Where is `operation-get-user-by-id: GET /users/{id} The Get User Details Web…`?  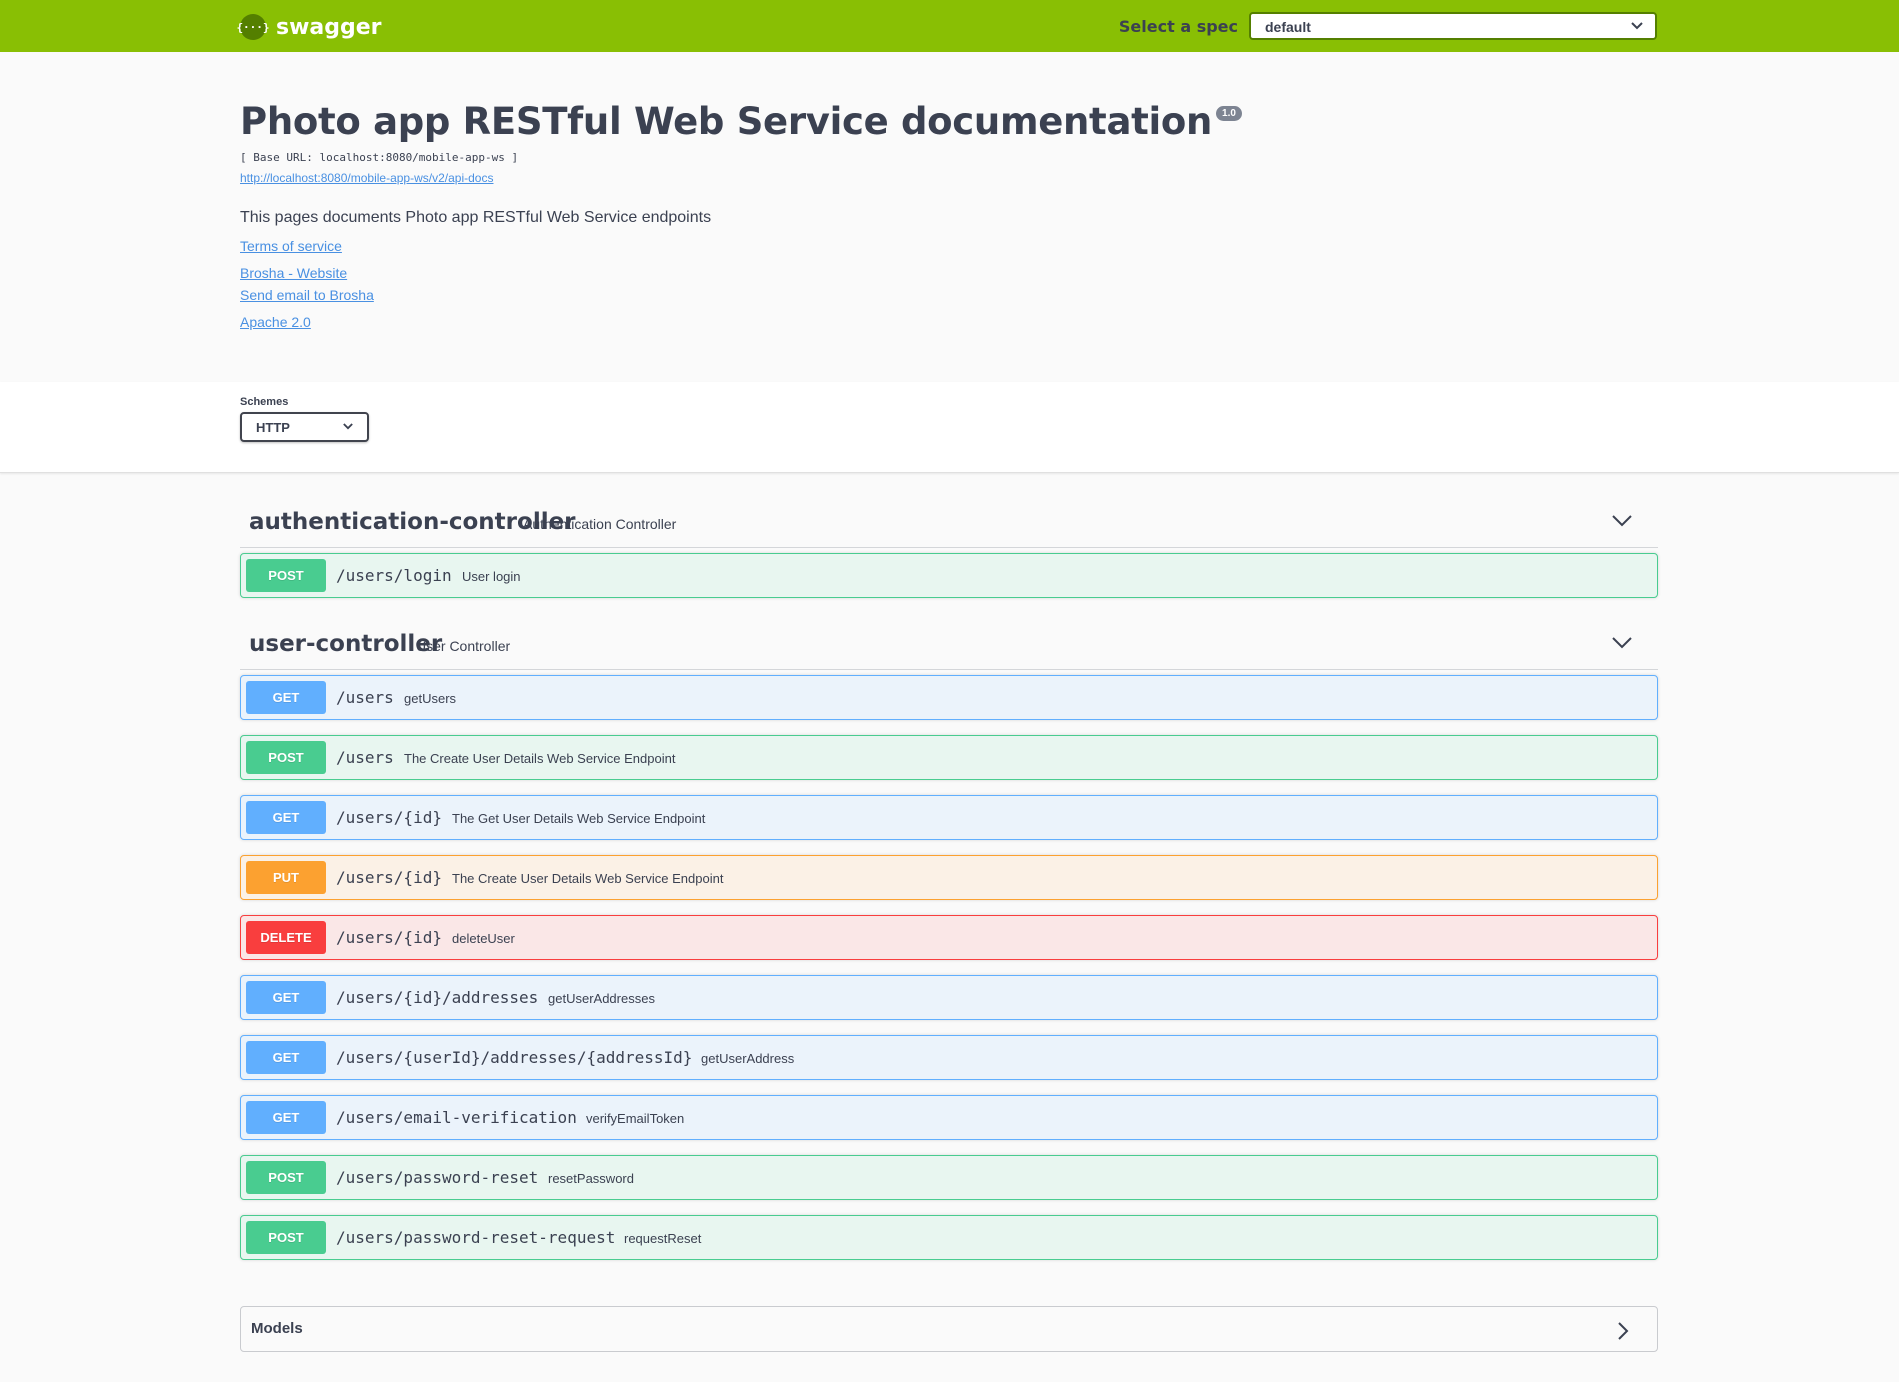 operation-get-user-by-id: GET /users/{id} The Get User Details Web… is located at coordinates (949, 817).